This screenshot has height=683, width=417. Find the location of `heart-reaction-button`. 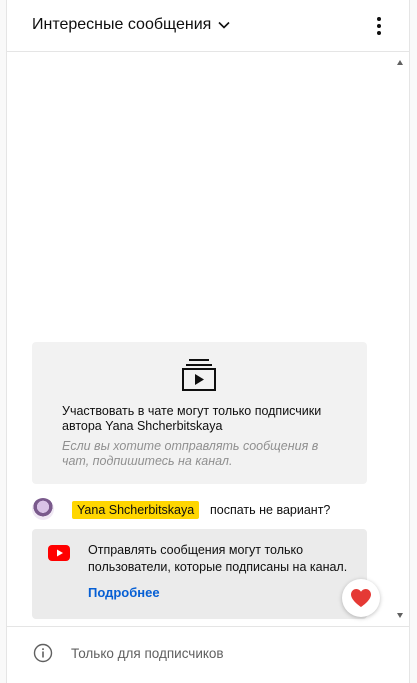

heart-reaction-button is located at coordinates (361, 598).